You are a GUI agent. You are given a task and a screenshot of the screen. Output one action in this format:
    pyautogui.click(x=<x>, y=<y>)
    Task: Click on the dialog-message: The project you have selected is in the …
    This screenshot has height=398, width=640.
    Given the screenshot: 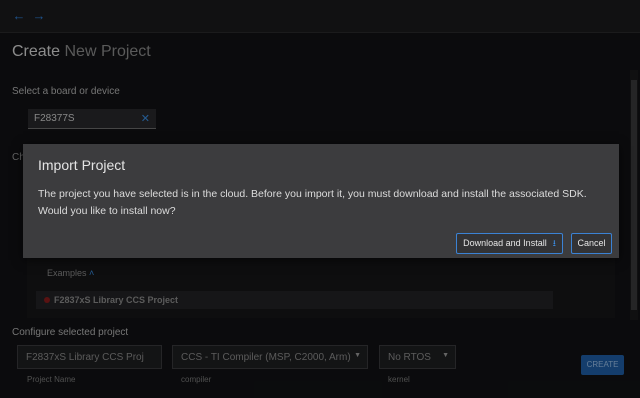 What is the action you would take?
    pyautogui.click(x=312, y=202)
    